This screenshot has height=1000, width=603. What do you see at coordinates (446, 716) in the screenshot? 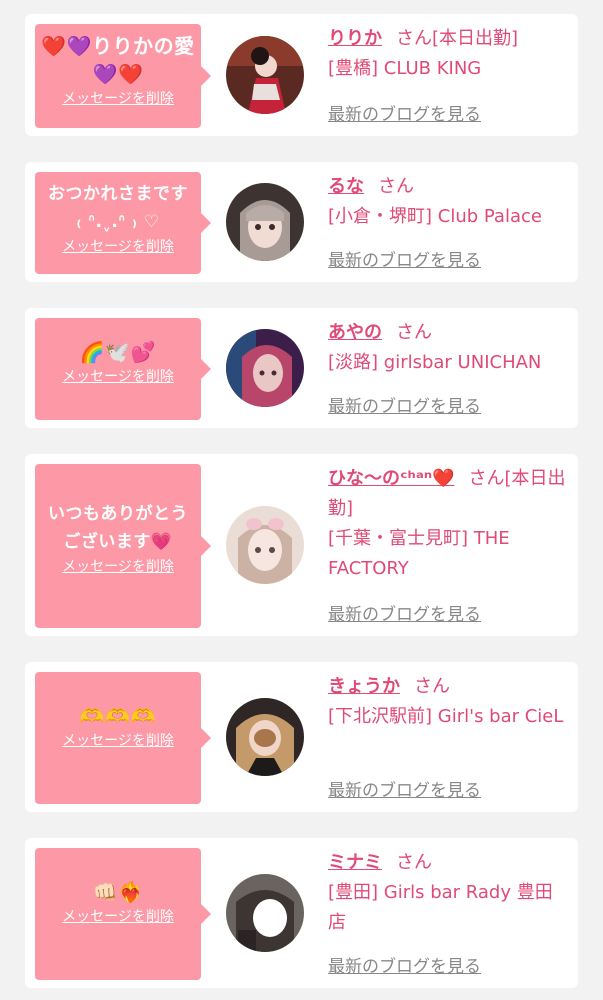
I see `shop-name: [下北沢駅前] Girl's bar CieL` at bounding box center [446, 716].